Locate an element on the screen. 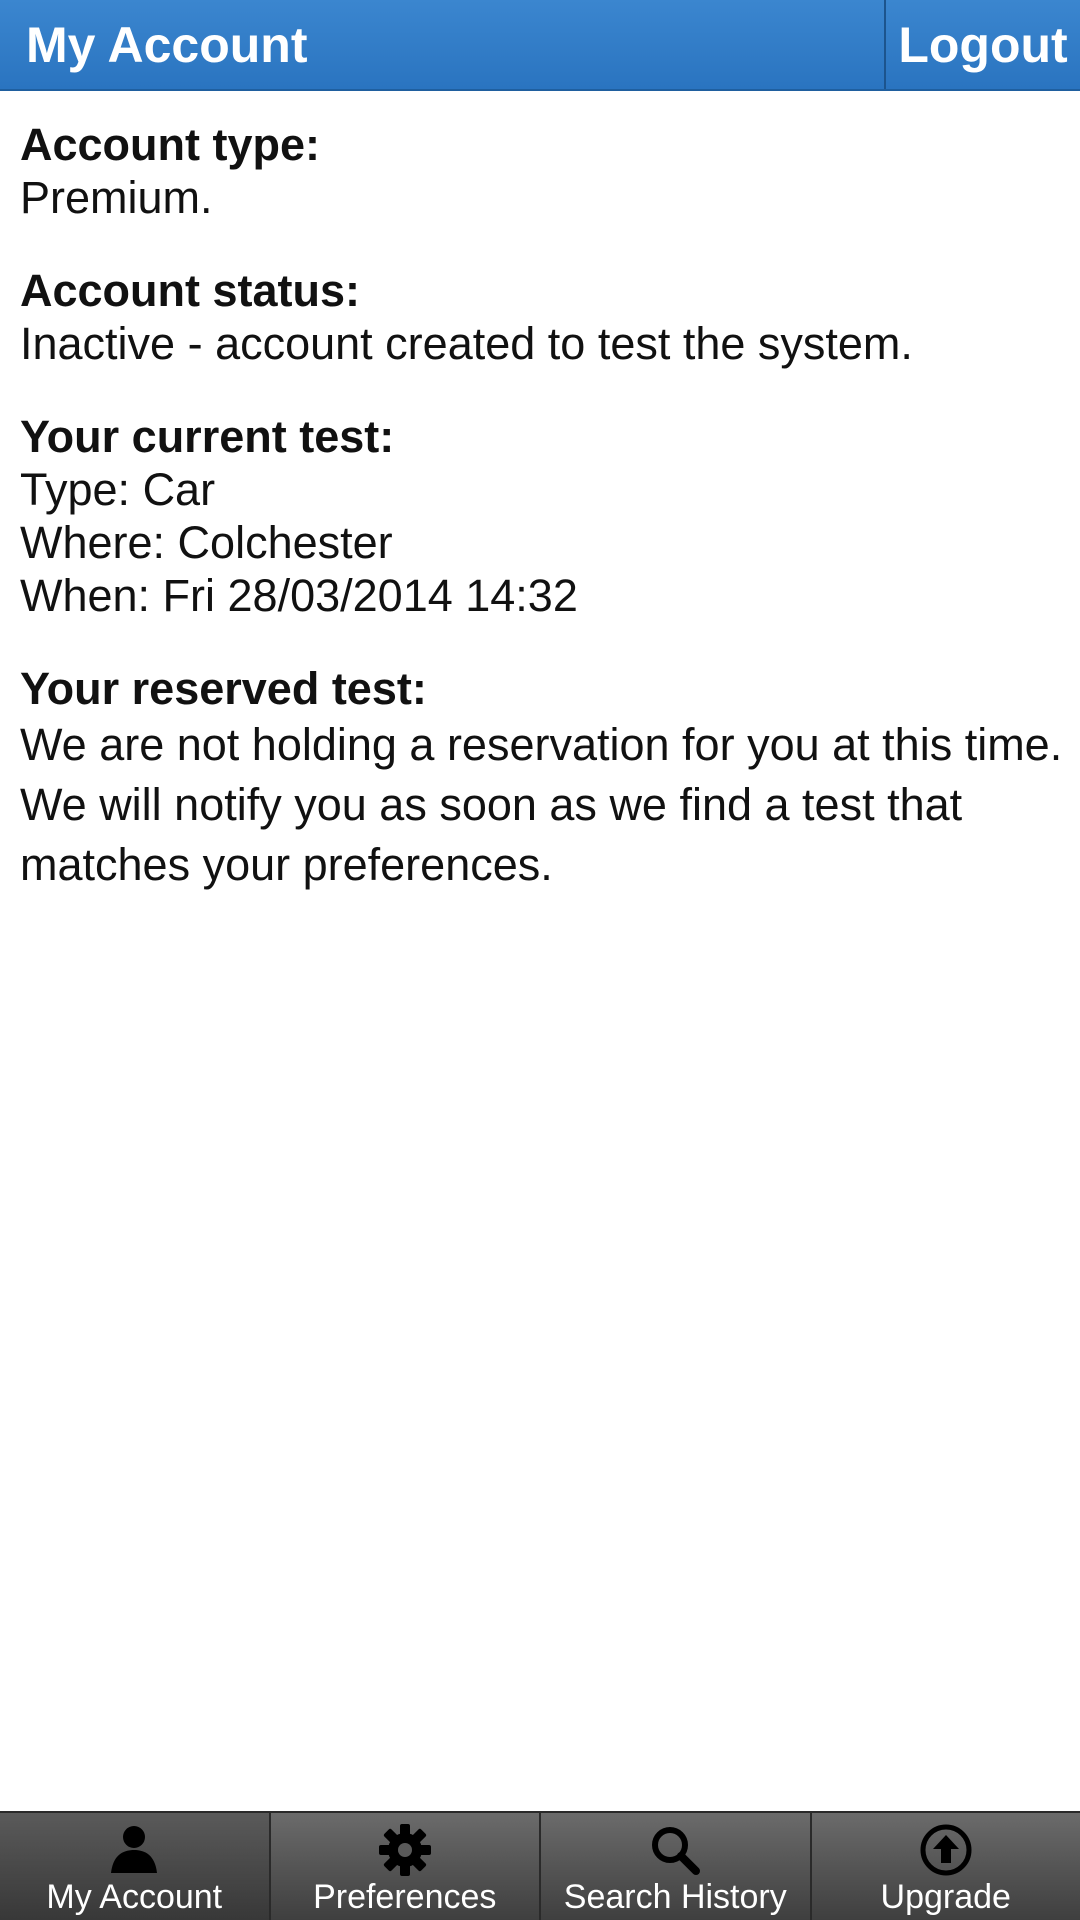  page-title: My Account is located at coordinates (167, 45).